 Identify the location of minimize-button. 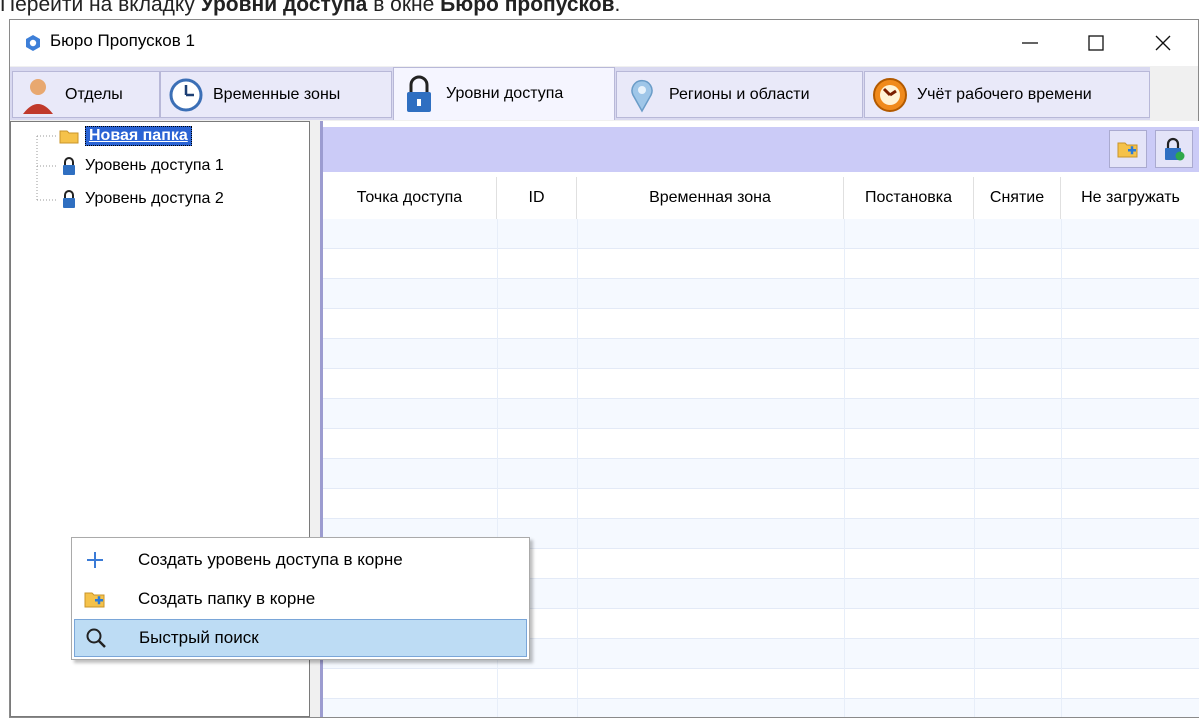
(1030, 43).